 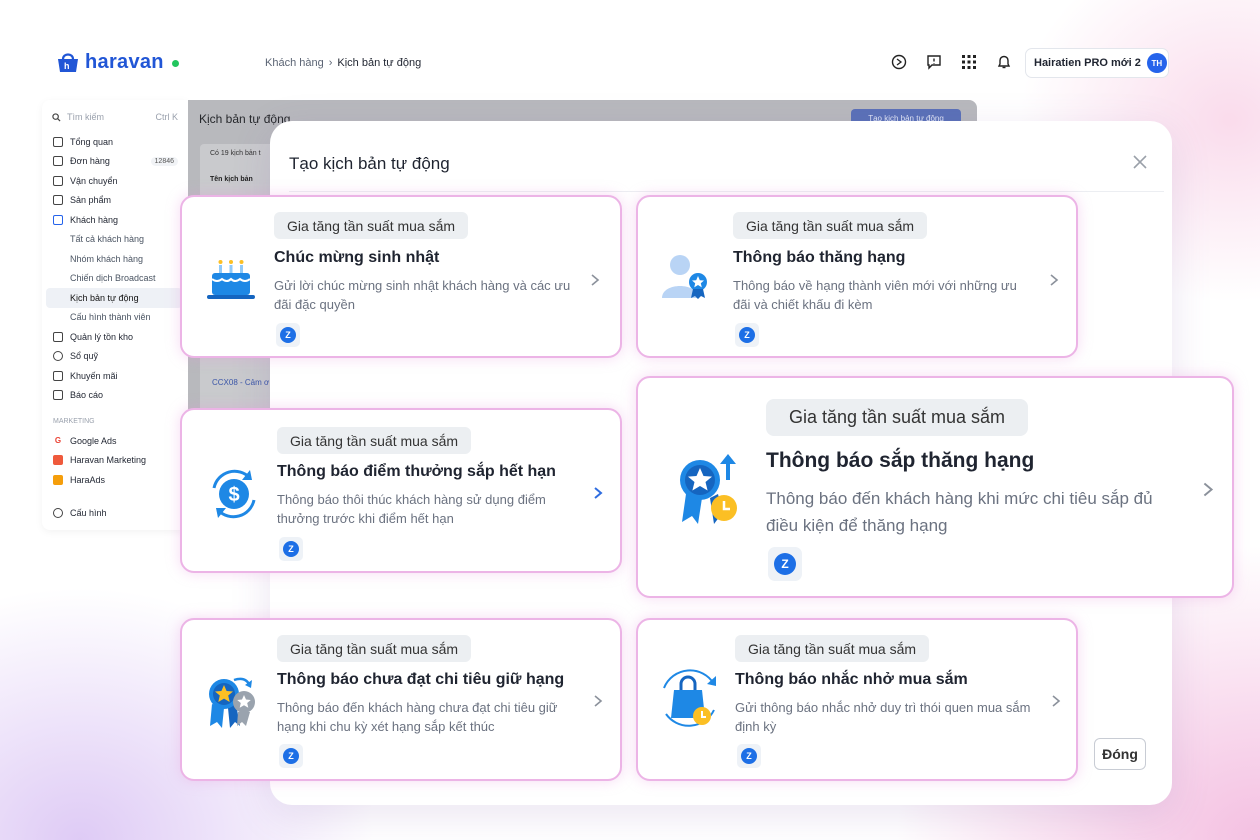 What do you see at coordinates (115, 117) in the screenshot?
I see `sidebar-search: Tìm kiếm Ctrl K` at bounding box center [115, 117].